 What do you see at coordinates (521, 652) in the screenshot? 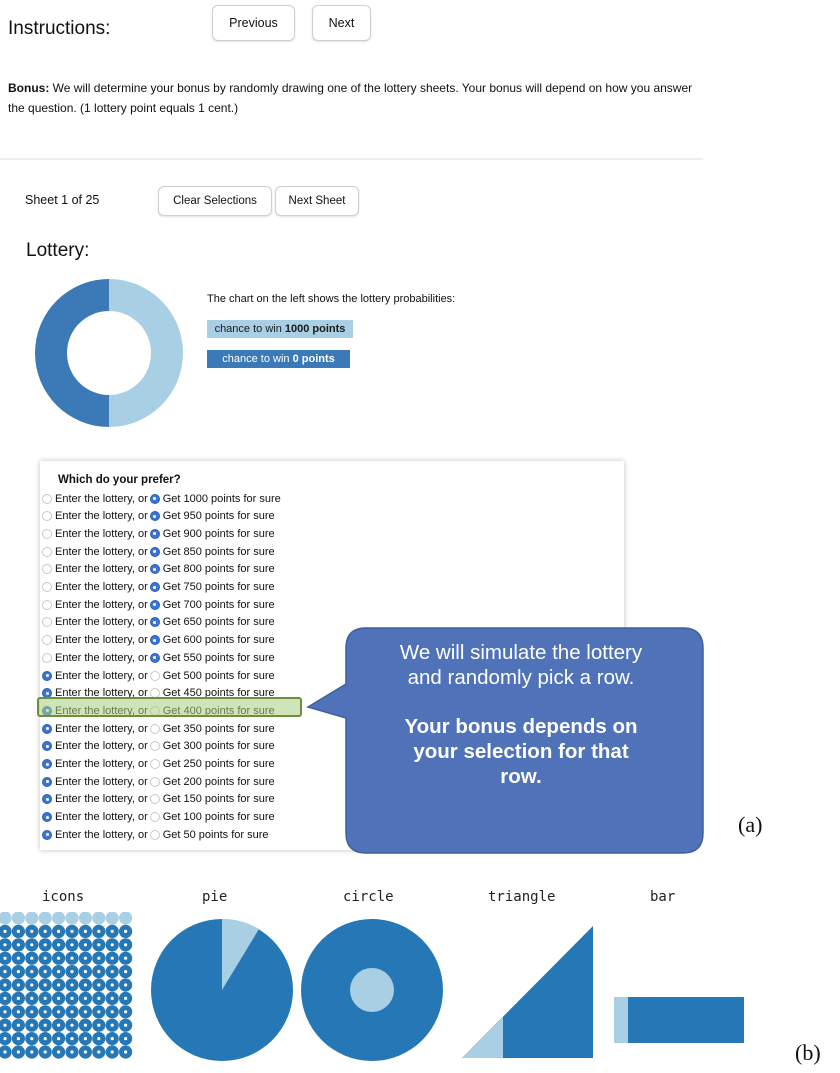
I see `callout-line-1: We will simulate the lottery` at bounding box center [521, 652].